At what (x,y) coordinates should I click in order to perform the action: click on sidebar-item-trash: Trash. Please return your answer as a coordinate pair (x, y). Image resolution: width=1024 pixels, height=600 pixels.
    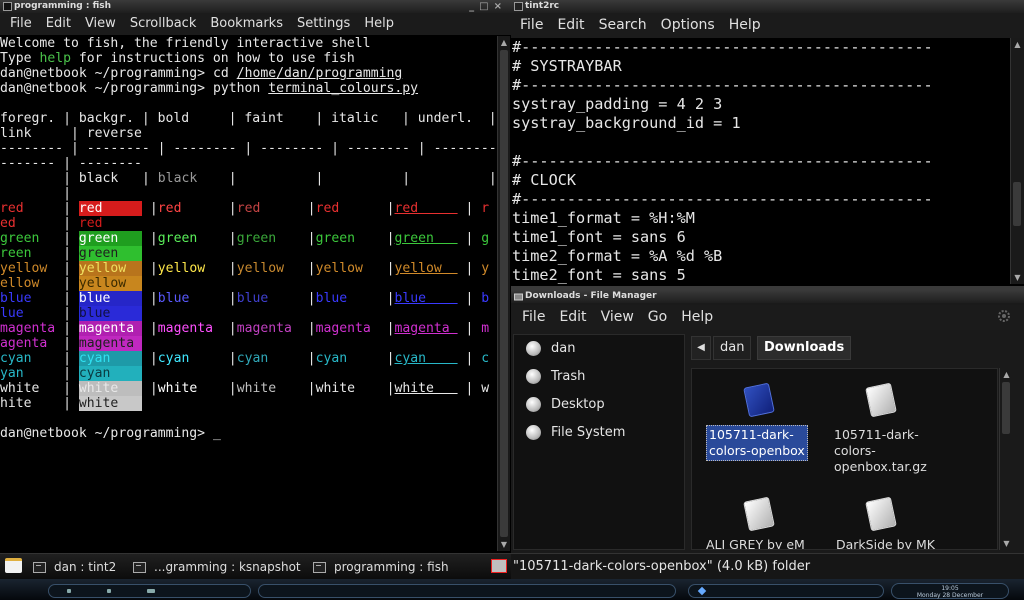
    Looking at the image, I should click on (555, 376).